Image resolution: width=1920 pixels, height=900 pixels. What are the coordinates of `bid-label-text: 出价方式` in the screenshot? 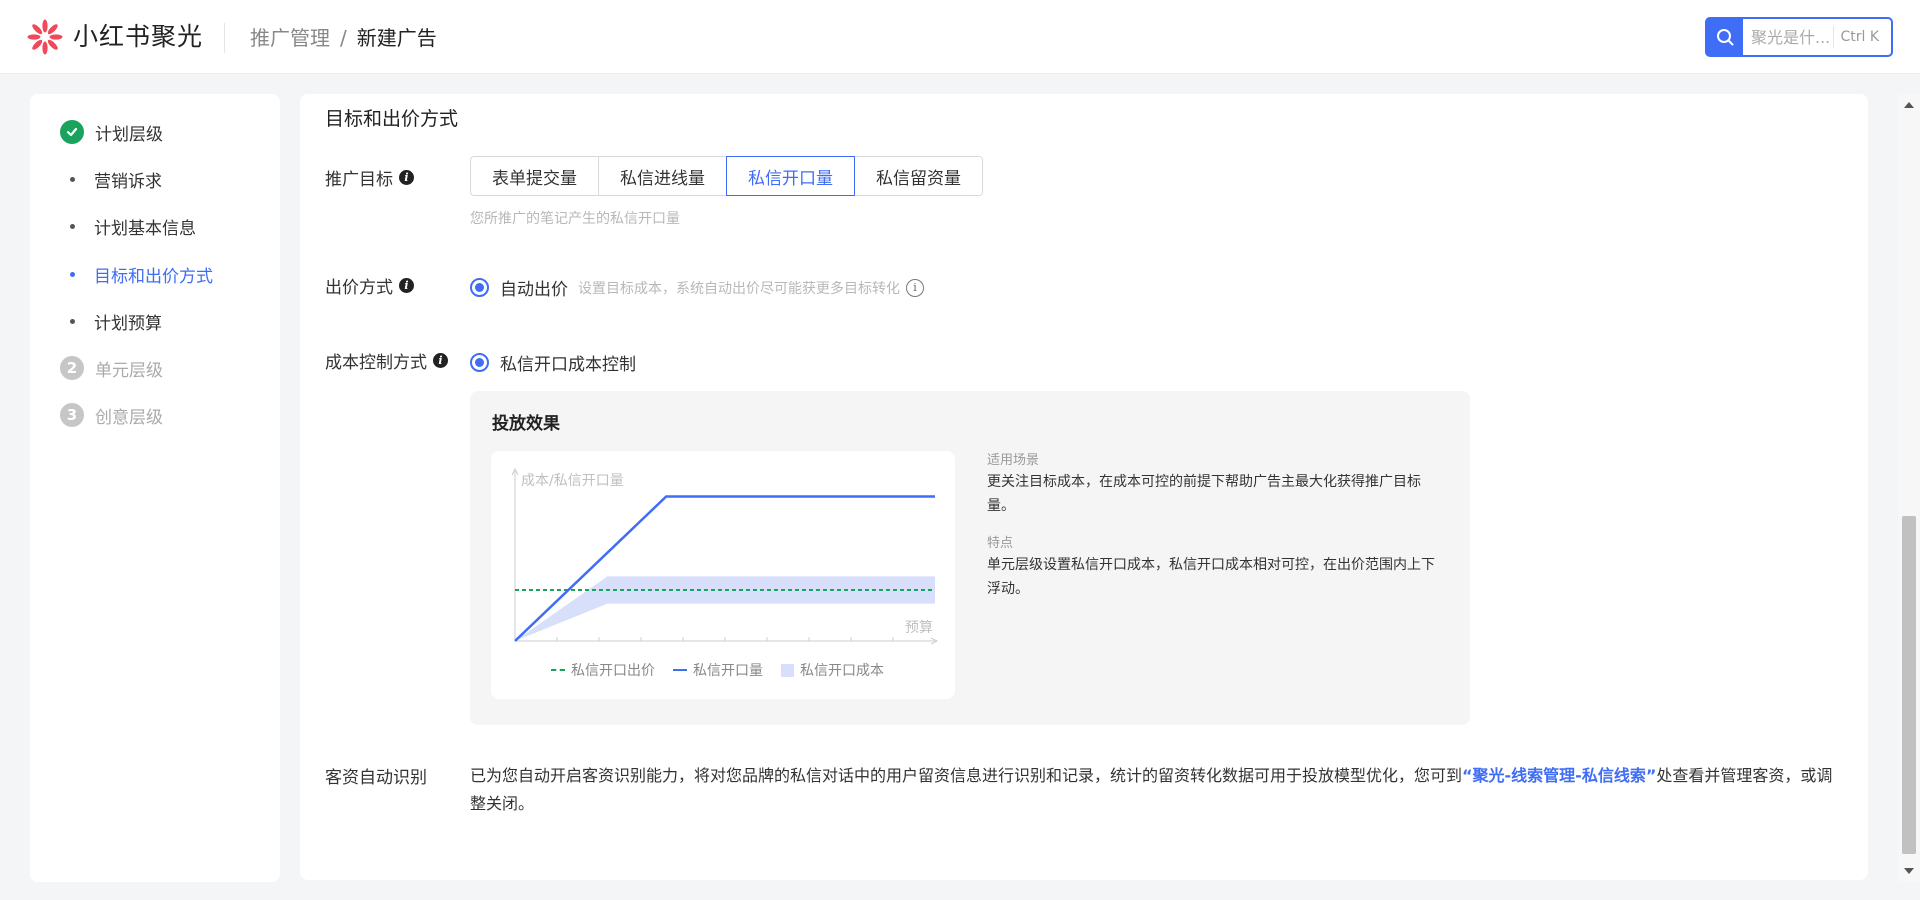 It's located at (359, 288).